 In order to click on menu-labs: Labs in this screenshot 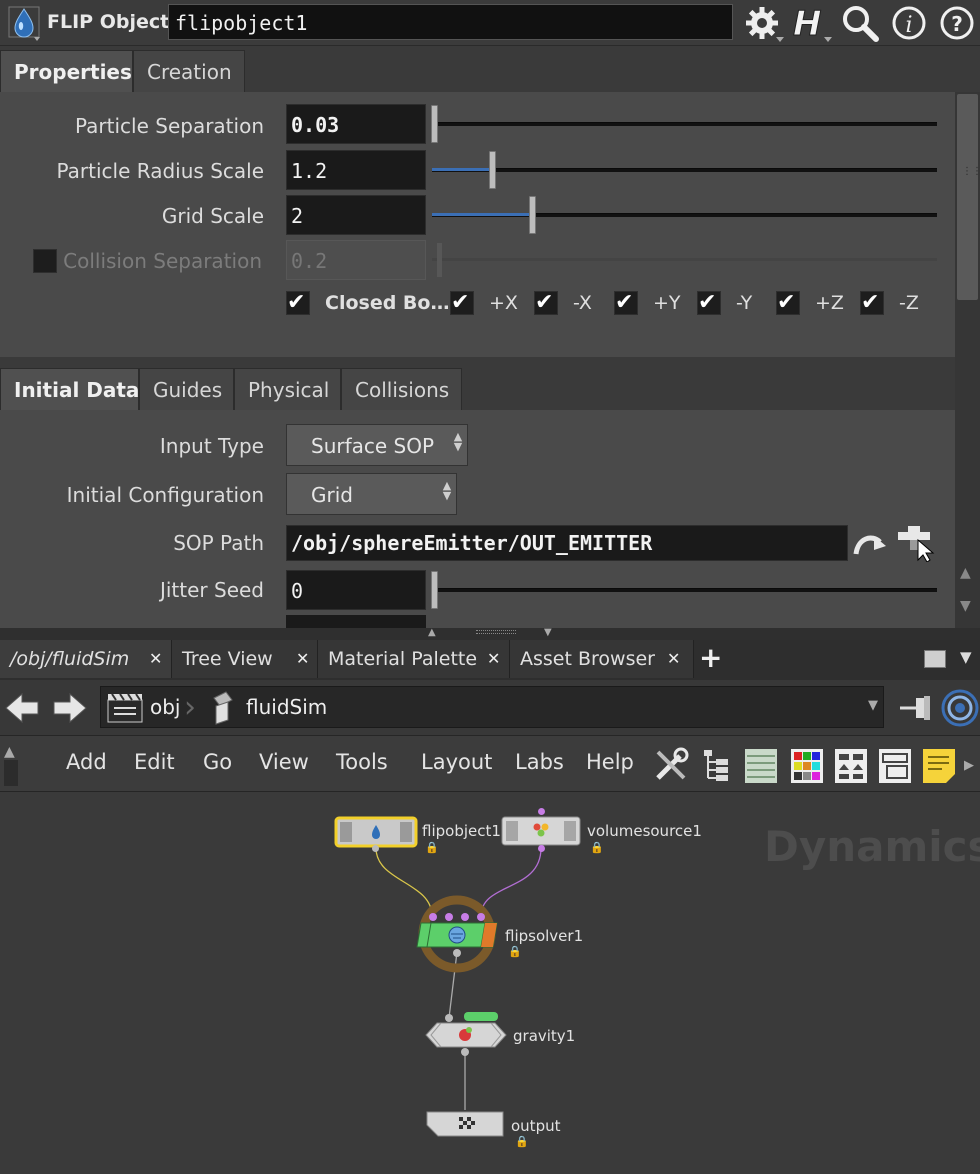, I will do `click(539, 762)`.